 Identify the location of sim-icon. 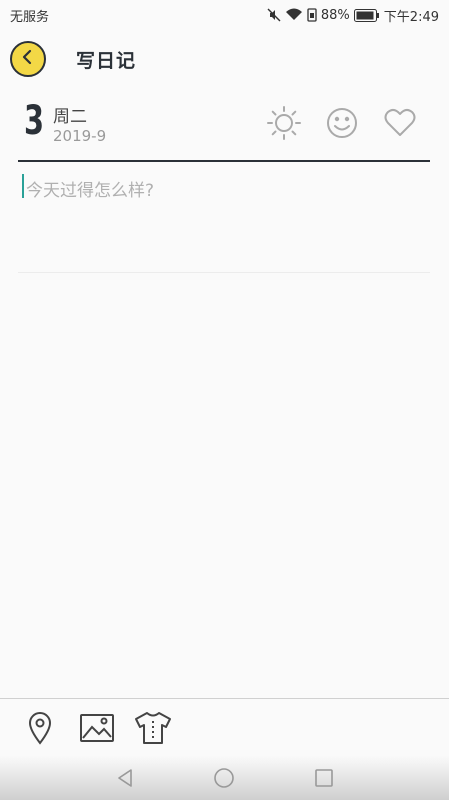
(312, 15).